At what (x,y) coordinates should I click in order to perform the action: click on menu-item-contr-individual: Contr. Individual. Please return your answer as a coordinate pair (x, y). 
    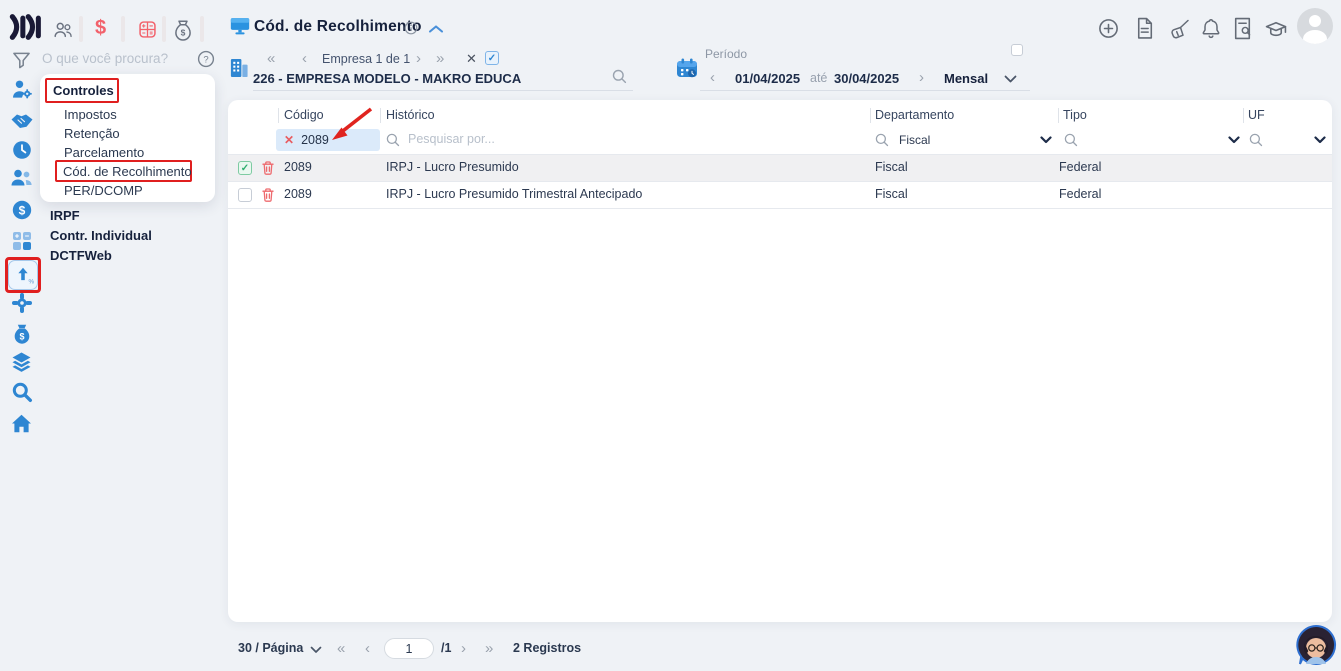
    Looking at the image, I should click on (101, 235).